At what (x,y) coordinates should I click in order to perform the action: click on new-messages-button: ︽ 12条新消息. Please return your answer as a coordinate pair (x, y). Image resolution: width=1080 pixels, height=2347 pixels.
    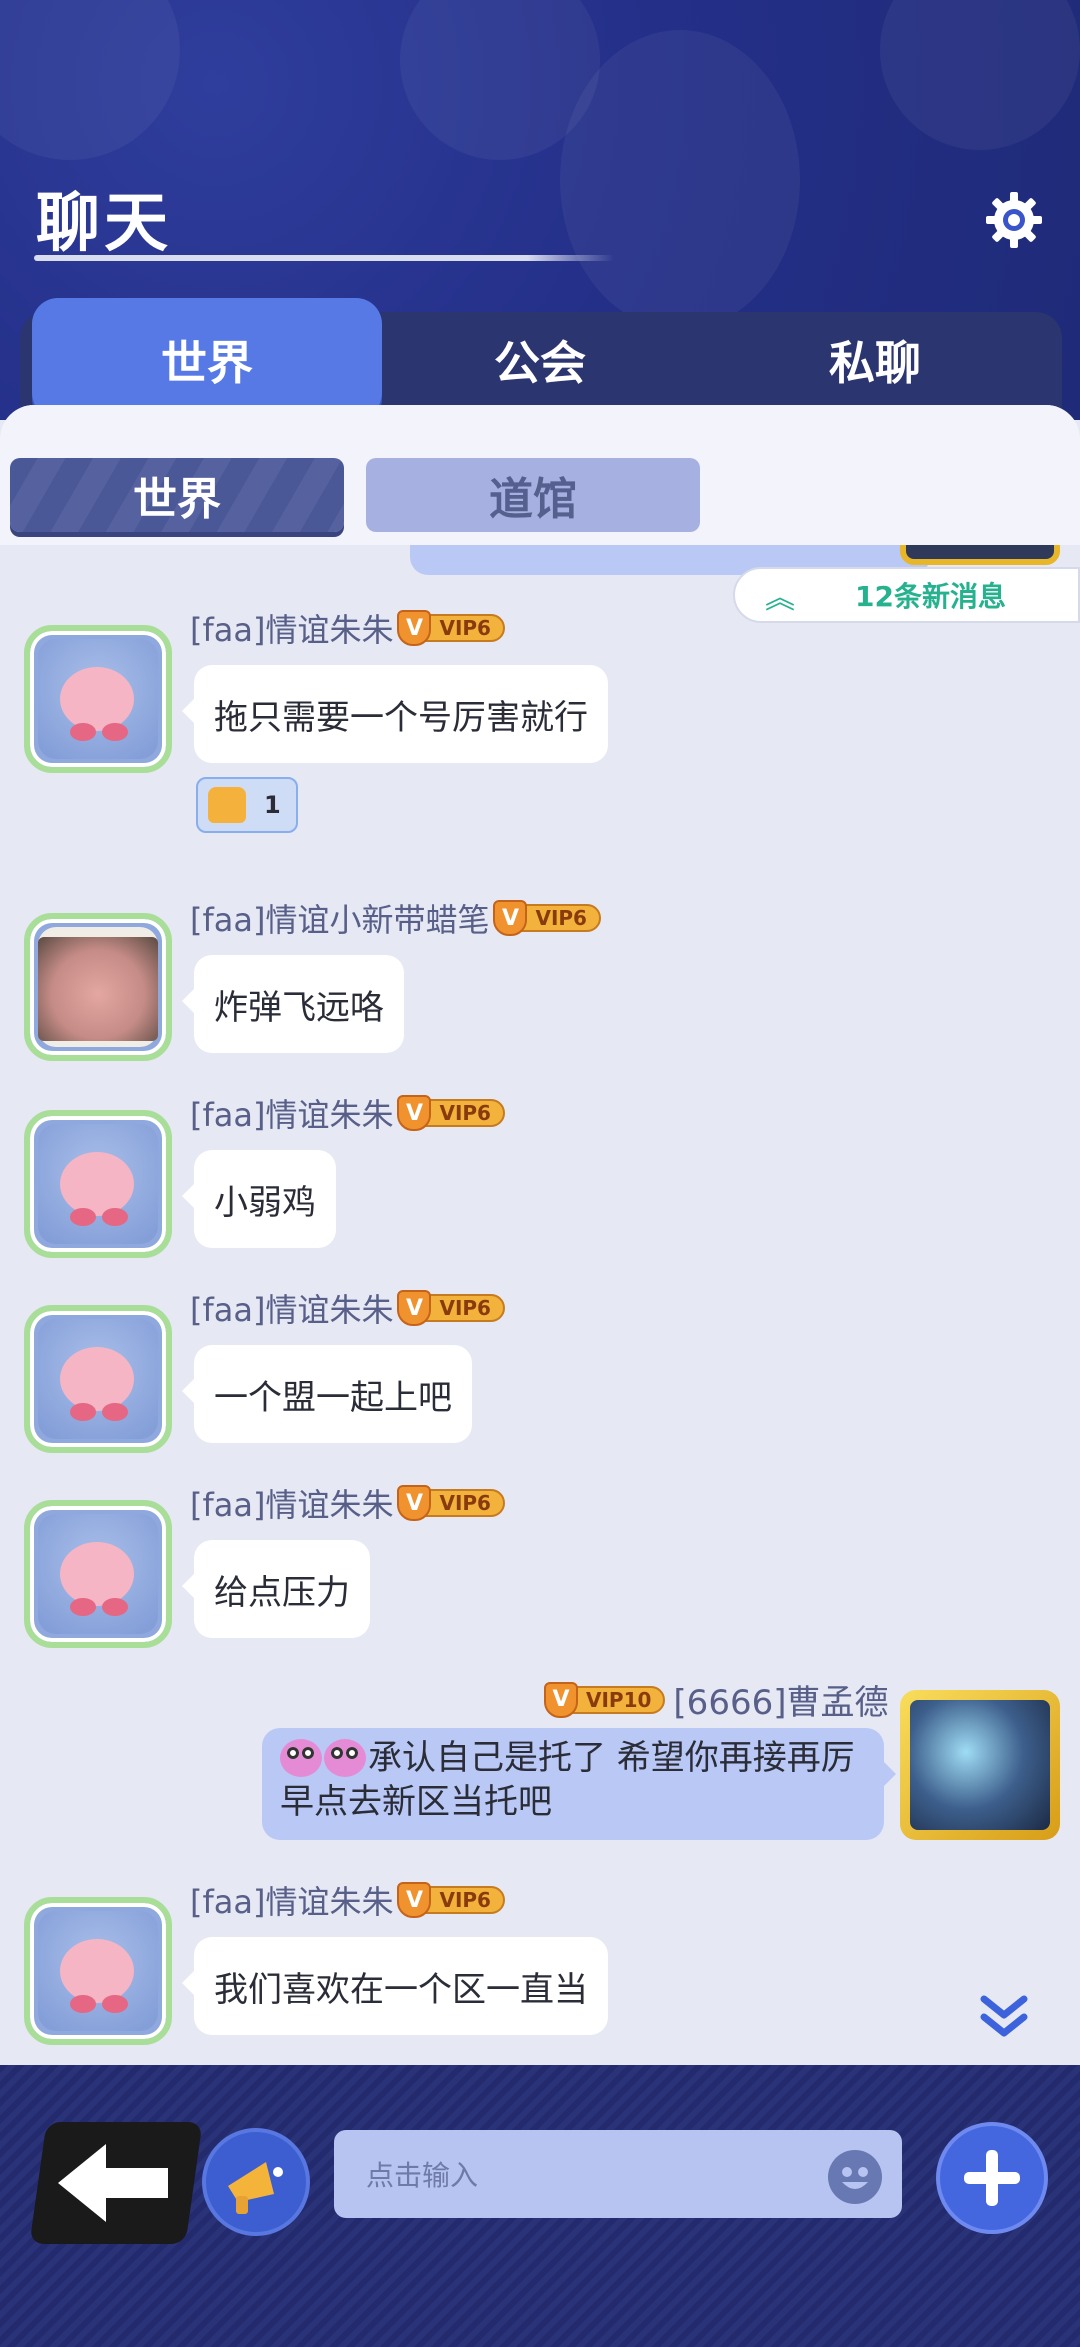
    Looking at the image, I should click on (906, 595).